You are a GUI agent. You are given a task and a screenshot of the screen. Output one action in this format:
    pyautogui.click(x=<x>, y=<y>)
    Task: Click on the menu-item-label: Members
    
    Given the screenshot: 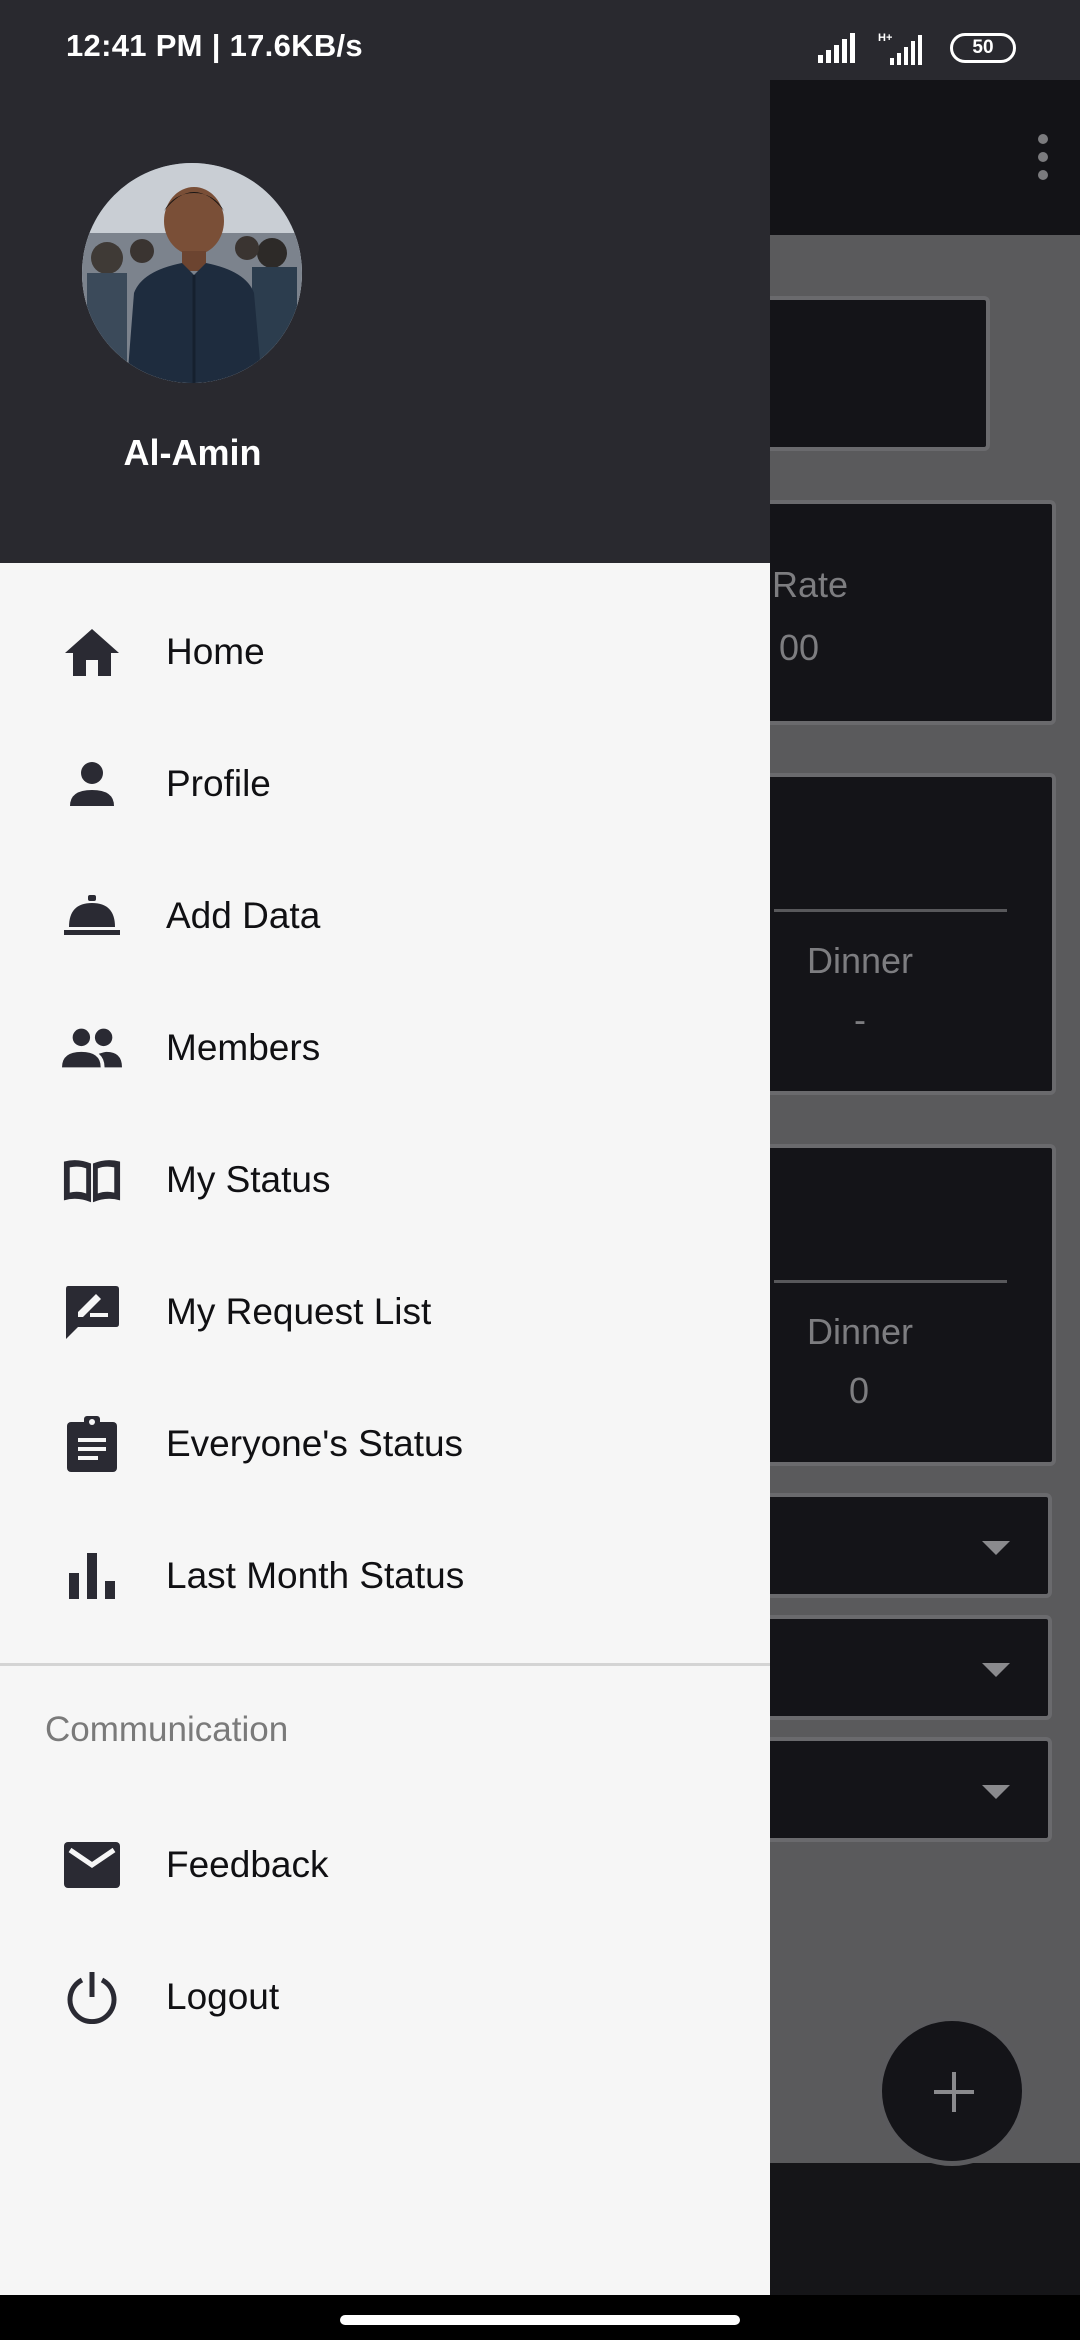 What is the action you would take?
    pyautogui.click(x=243, y=1047)
    